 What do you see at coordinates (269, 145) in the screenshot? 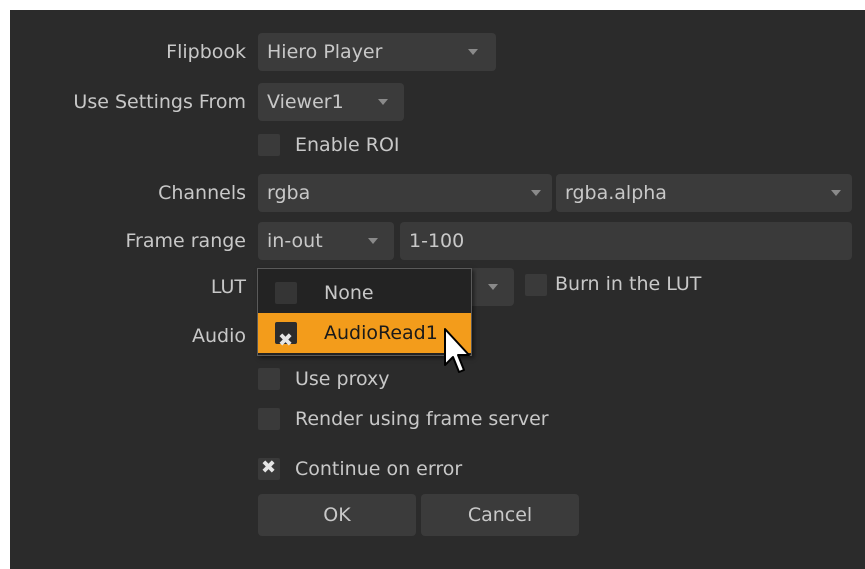
I see `enable-roi-checkbox` at bounding box center [269, 145].